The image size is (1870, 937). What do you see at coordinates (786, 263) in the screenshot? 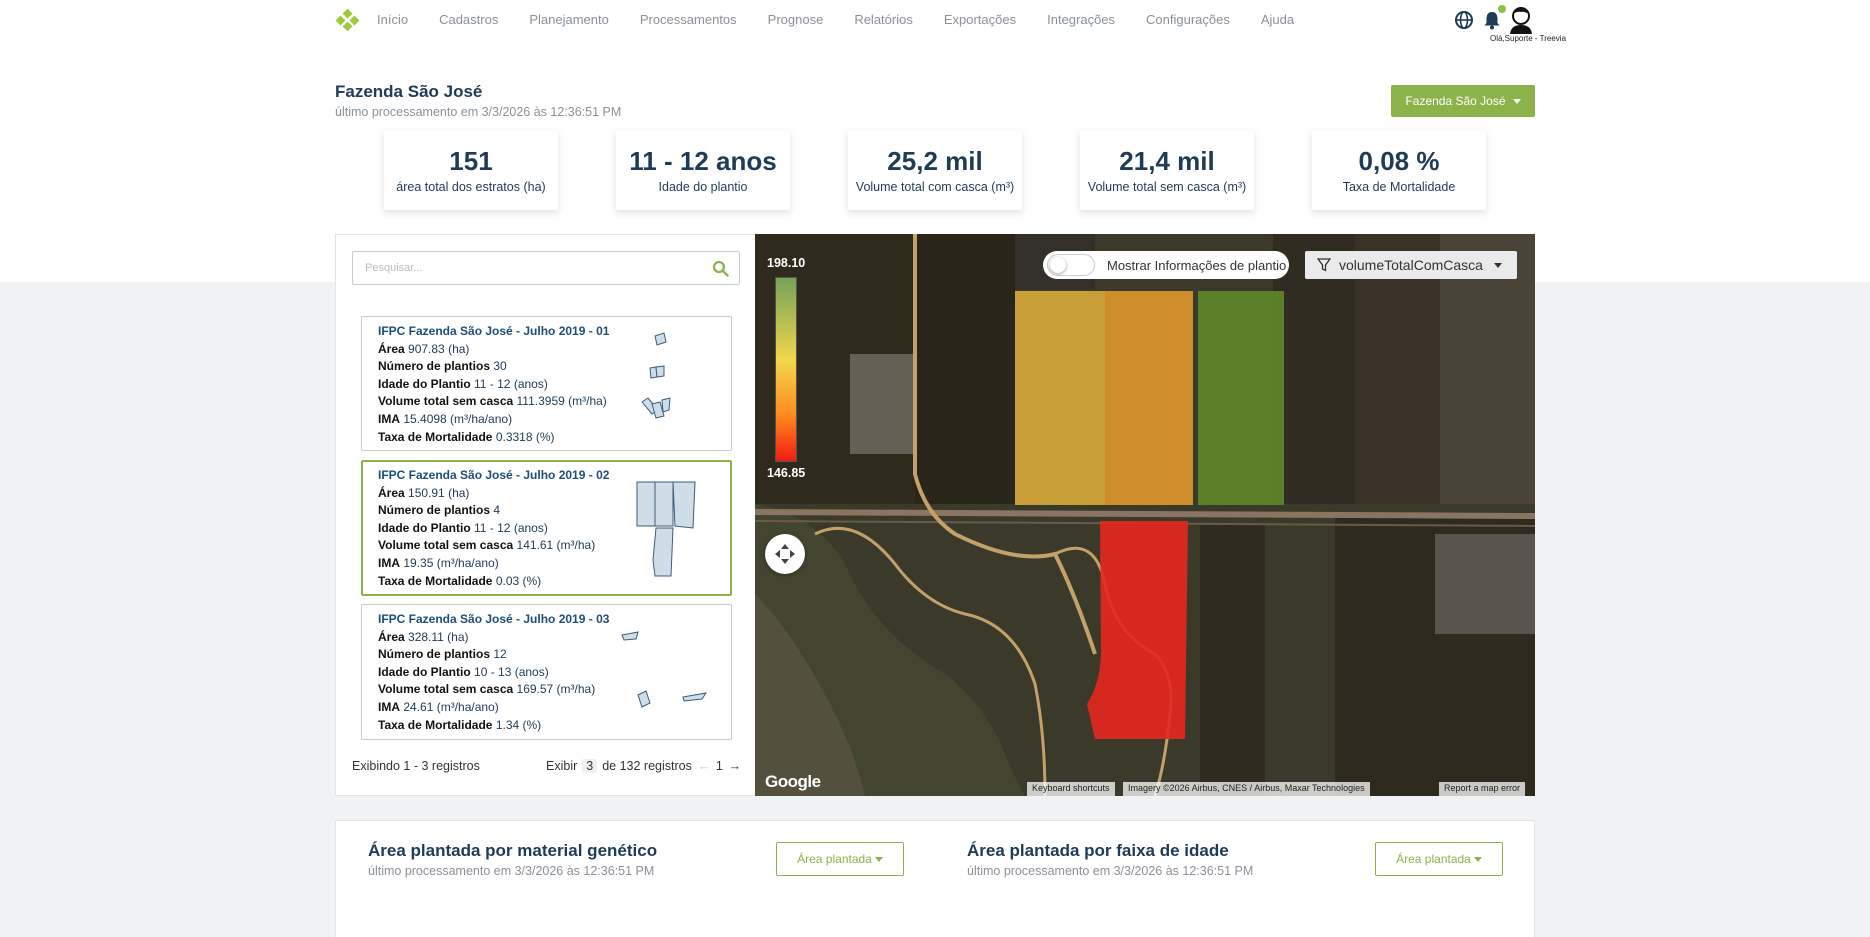
I see `legend-max-value: 198.10` at bounding box center [786, 263].